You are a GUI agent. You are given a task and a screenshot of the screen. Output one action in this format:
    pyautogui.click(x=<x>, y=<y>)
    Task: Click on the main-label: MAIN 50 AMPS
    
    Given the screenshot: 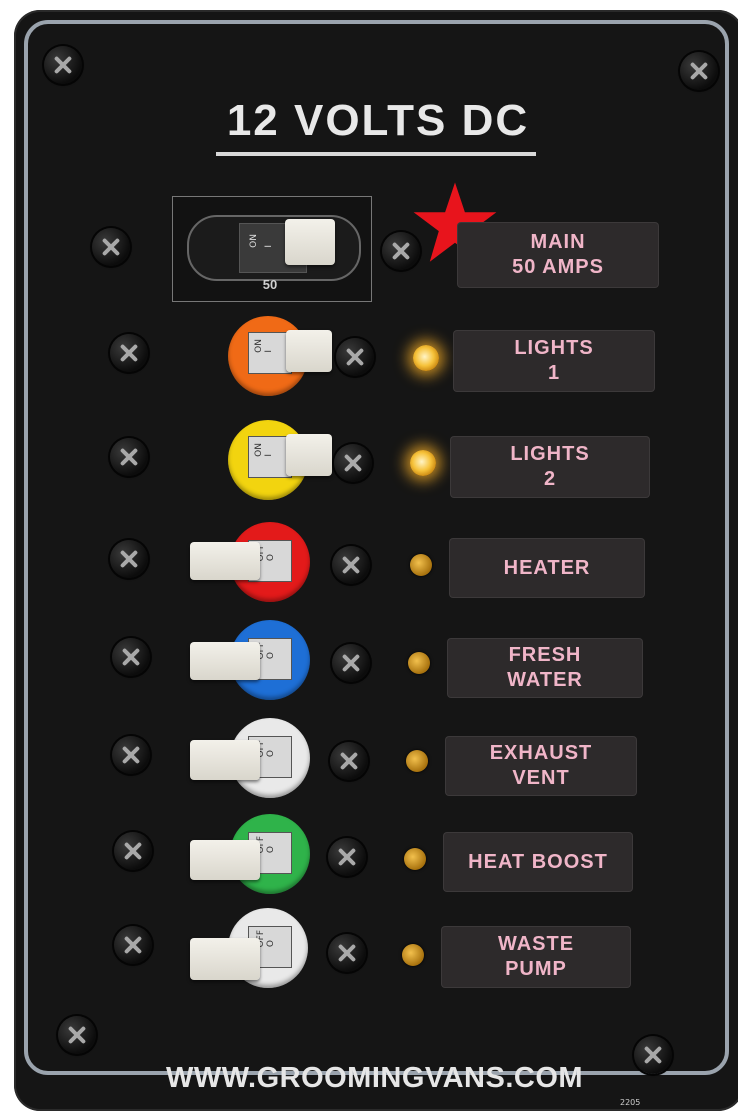 What is the action you would take?
    pyautogui.click(x=558, y=255)
    